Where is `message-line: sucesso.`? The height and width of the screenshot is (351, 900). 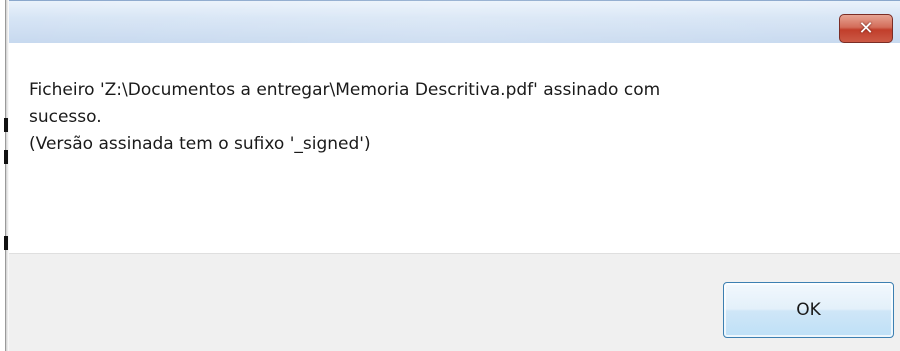 message-line: sucesso. is located at coordinates (65, 117).